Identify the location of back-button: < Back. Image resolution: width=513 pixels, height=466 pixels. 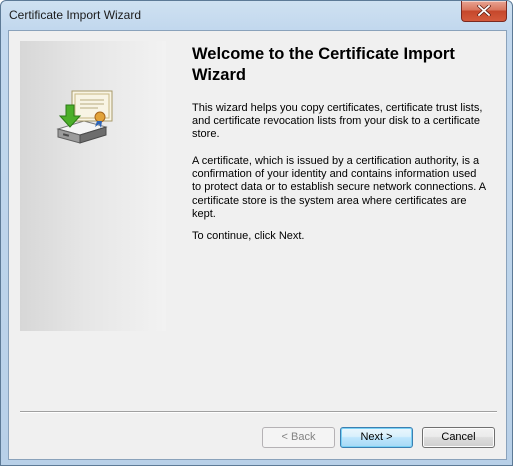
(298, 437).